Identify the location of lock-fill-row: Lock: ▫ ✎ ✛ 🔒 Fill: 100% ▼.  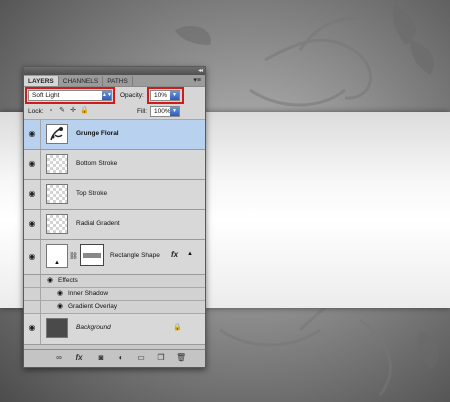
(114, 112).